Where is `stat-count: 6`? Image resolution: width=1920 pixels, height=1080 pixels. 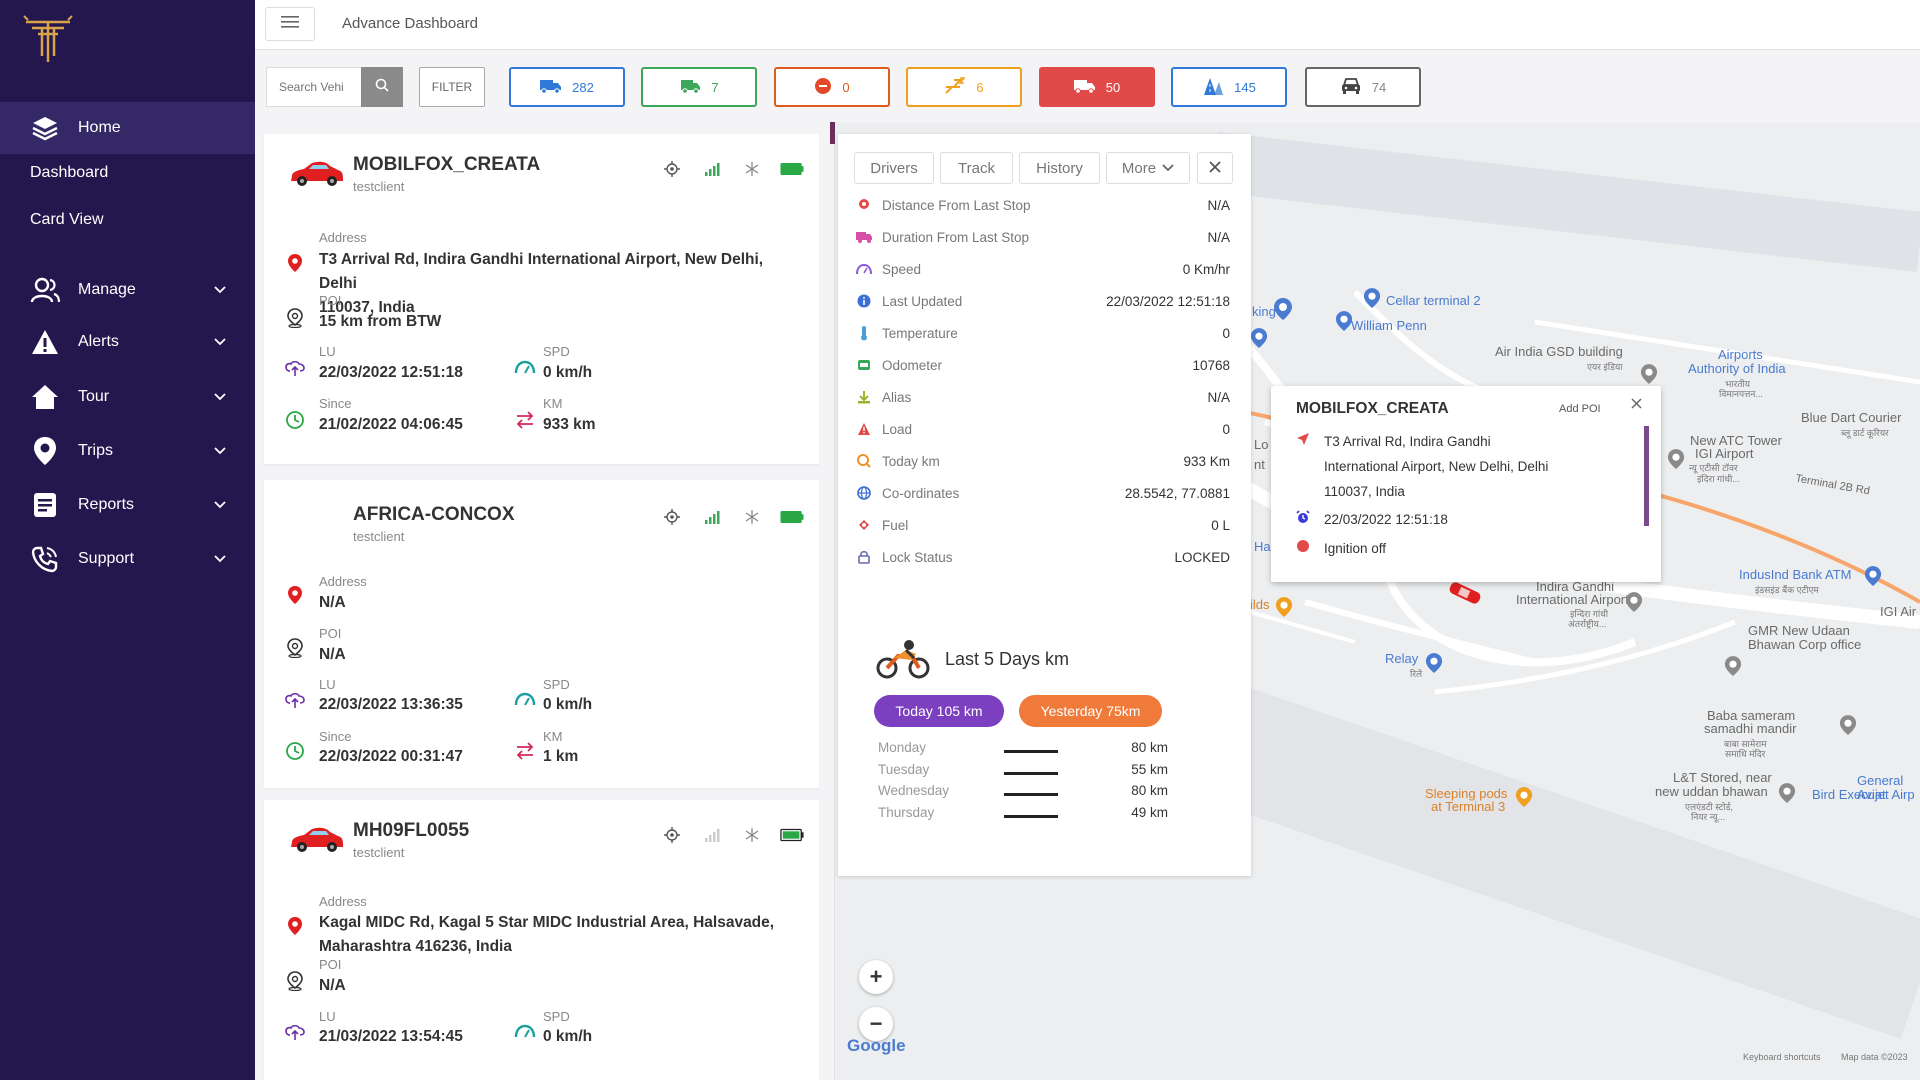 stat-count: 6 is located at coordinates (980, 87).